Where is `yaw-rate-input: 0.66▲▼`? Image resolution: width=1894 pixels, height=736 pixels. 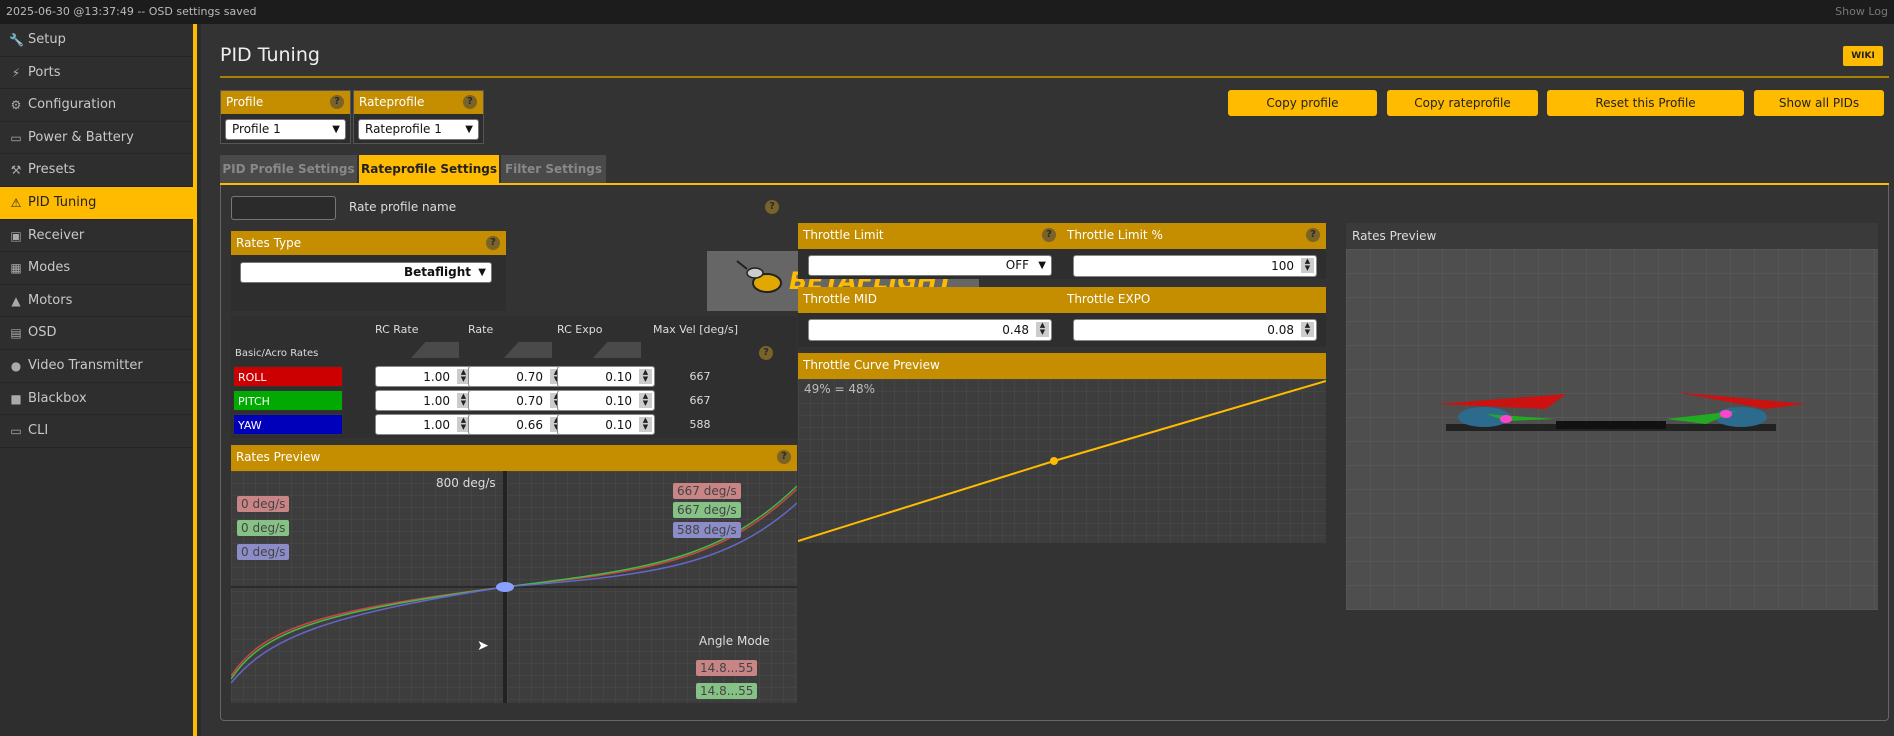 yaw-rate-input: 0.66▲▼ is located at coordinates (517, 424).